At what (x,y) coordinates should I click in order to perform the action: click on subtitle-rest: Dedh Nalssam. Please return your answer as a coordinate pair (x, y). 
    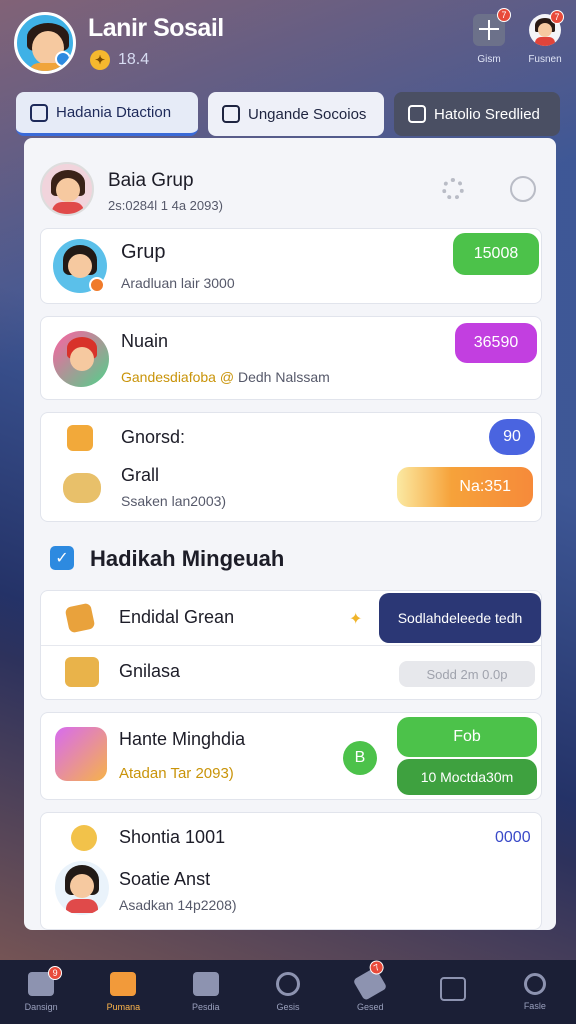
    Looking at the image, I should click on (283, 377).